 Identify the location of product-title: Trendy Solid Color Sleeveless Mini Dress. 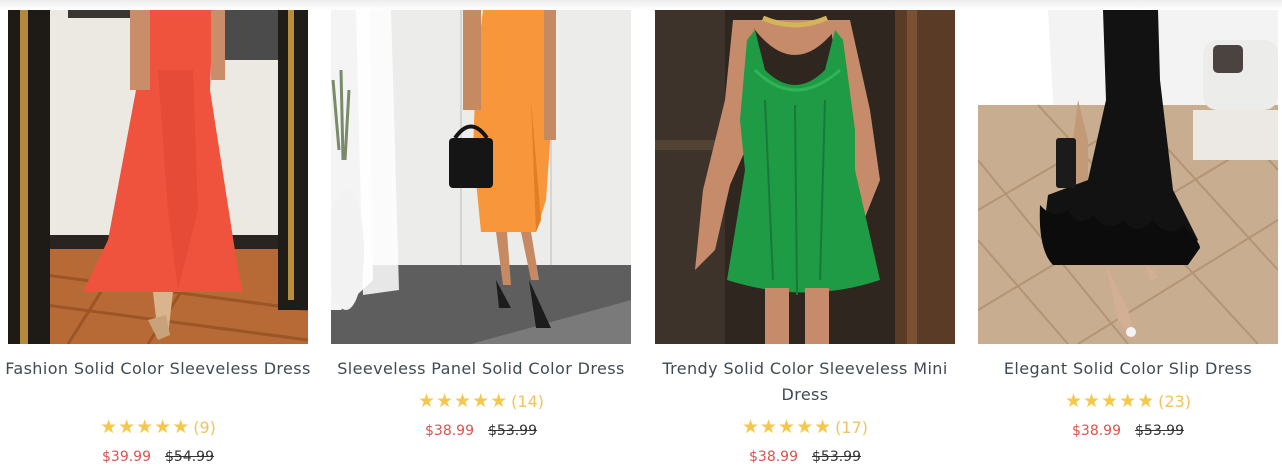
(805, 382).